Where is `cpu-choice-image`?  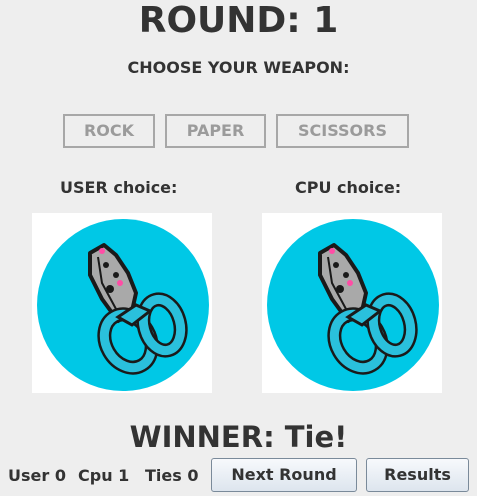
cpu-choice-image is located at coordinates (352, 303).